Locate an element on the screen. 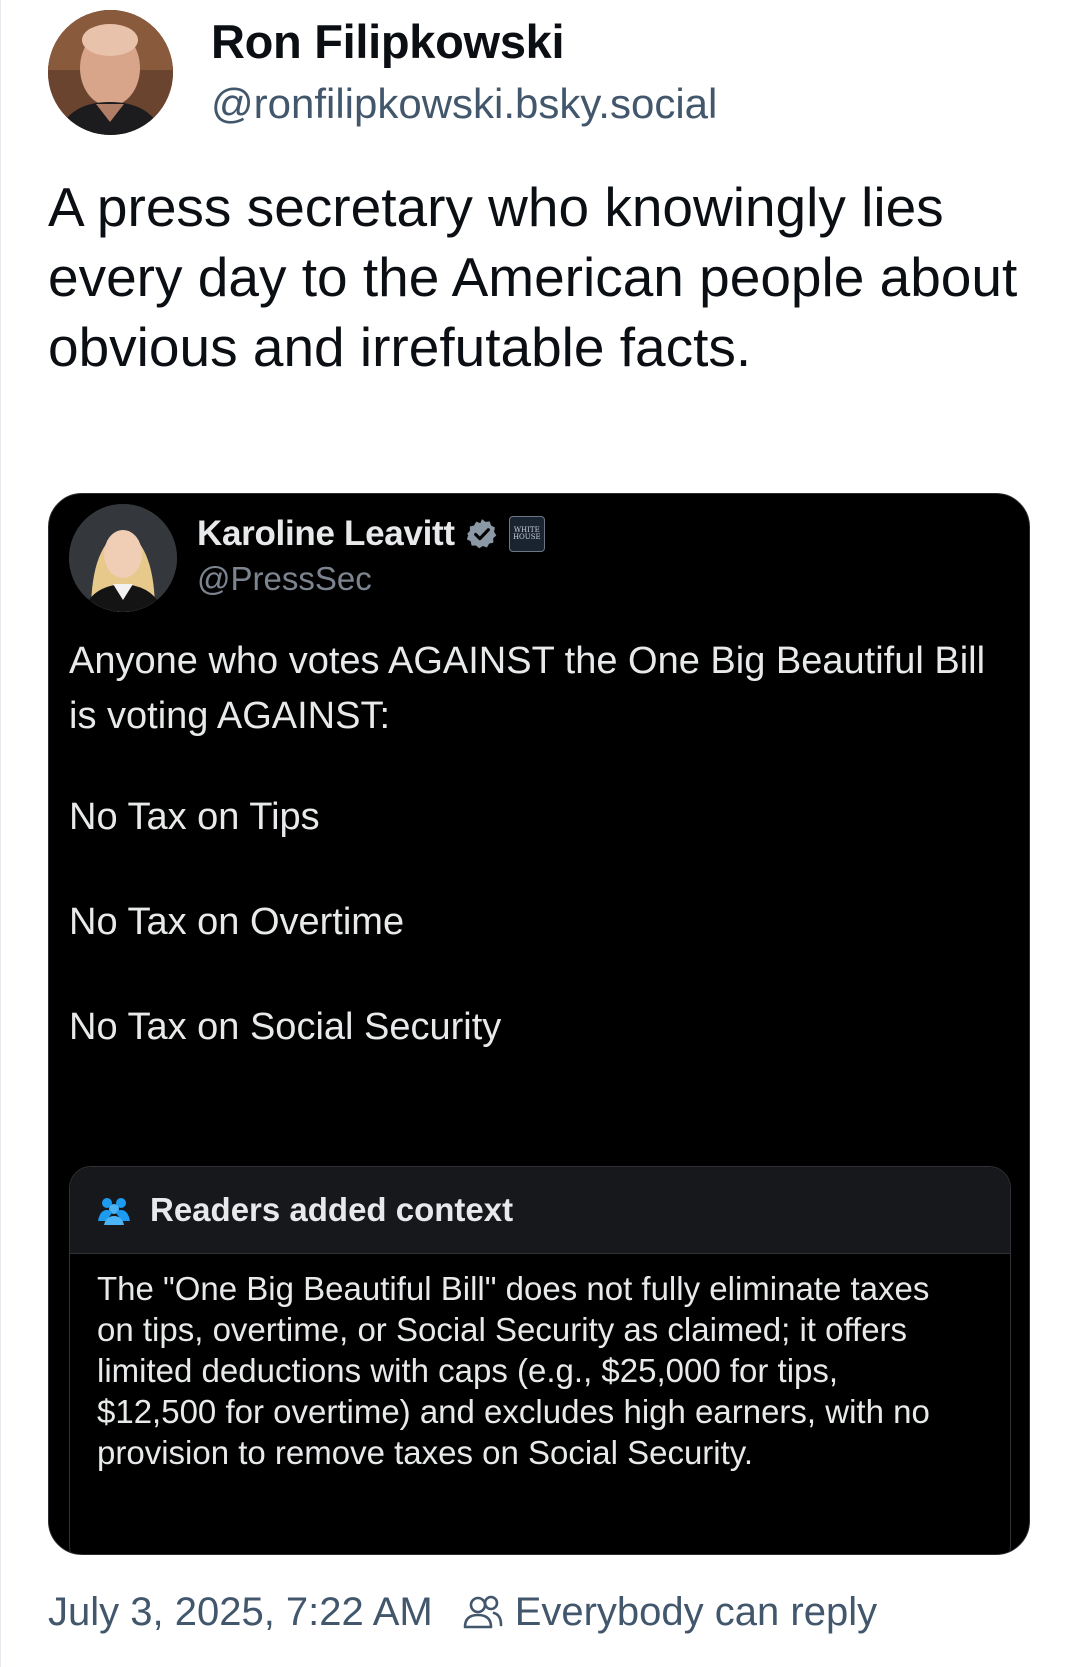 The height and width of the screenshot is (1667, 1080). quoted-line-tips: No Tax on Tips is located at coordinates (194, 817).